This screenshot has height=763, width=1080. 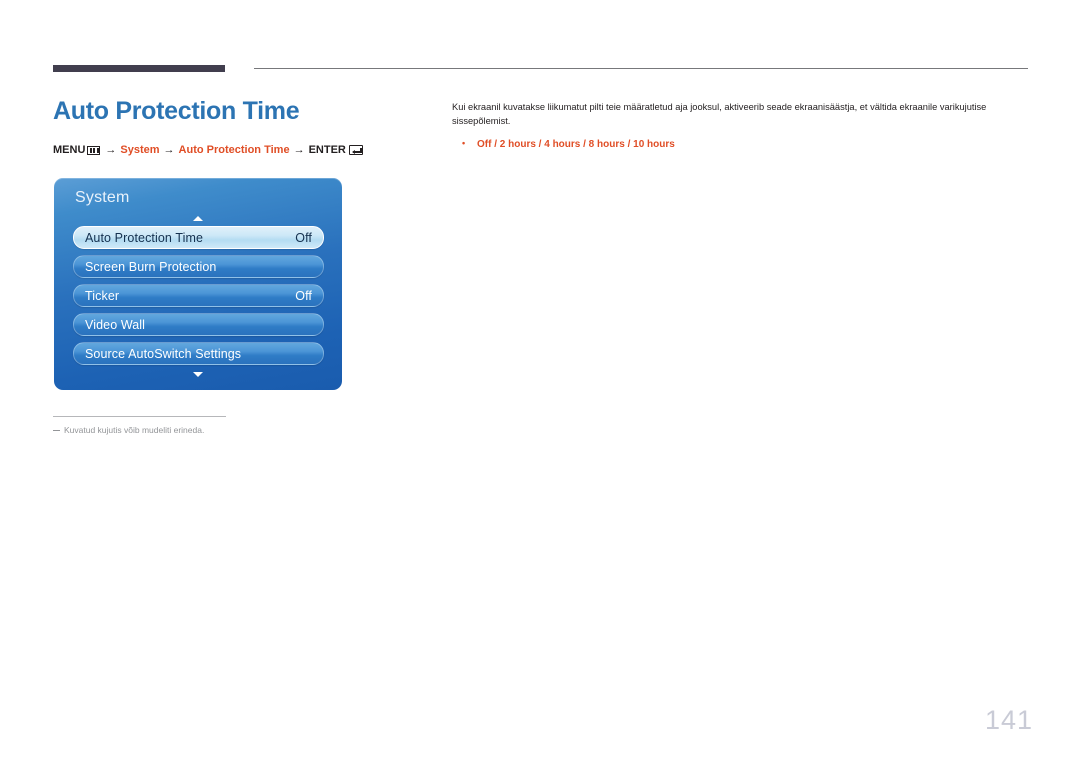 What do you see at coordinates (163, 353) in the screenshot?
I see `osd-row-label: Source AutoSwitch Settings` at bounding box center [163, 353].